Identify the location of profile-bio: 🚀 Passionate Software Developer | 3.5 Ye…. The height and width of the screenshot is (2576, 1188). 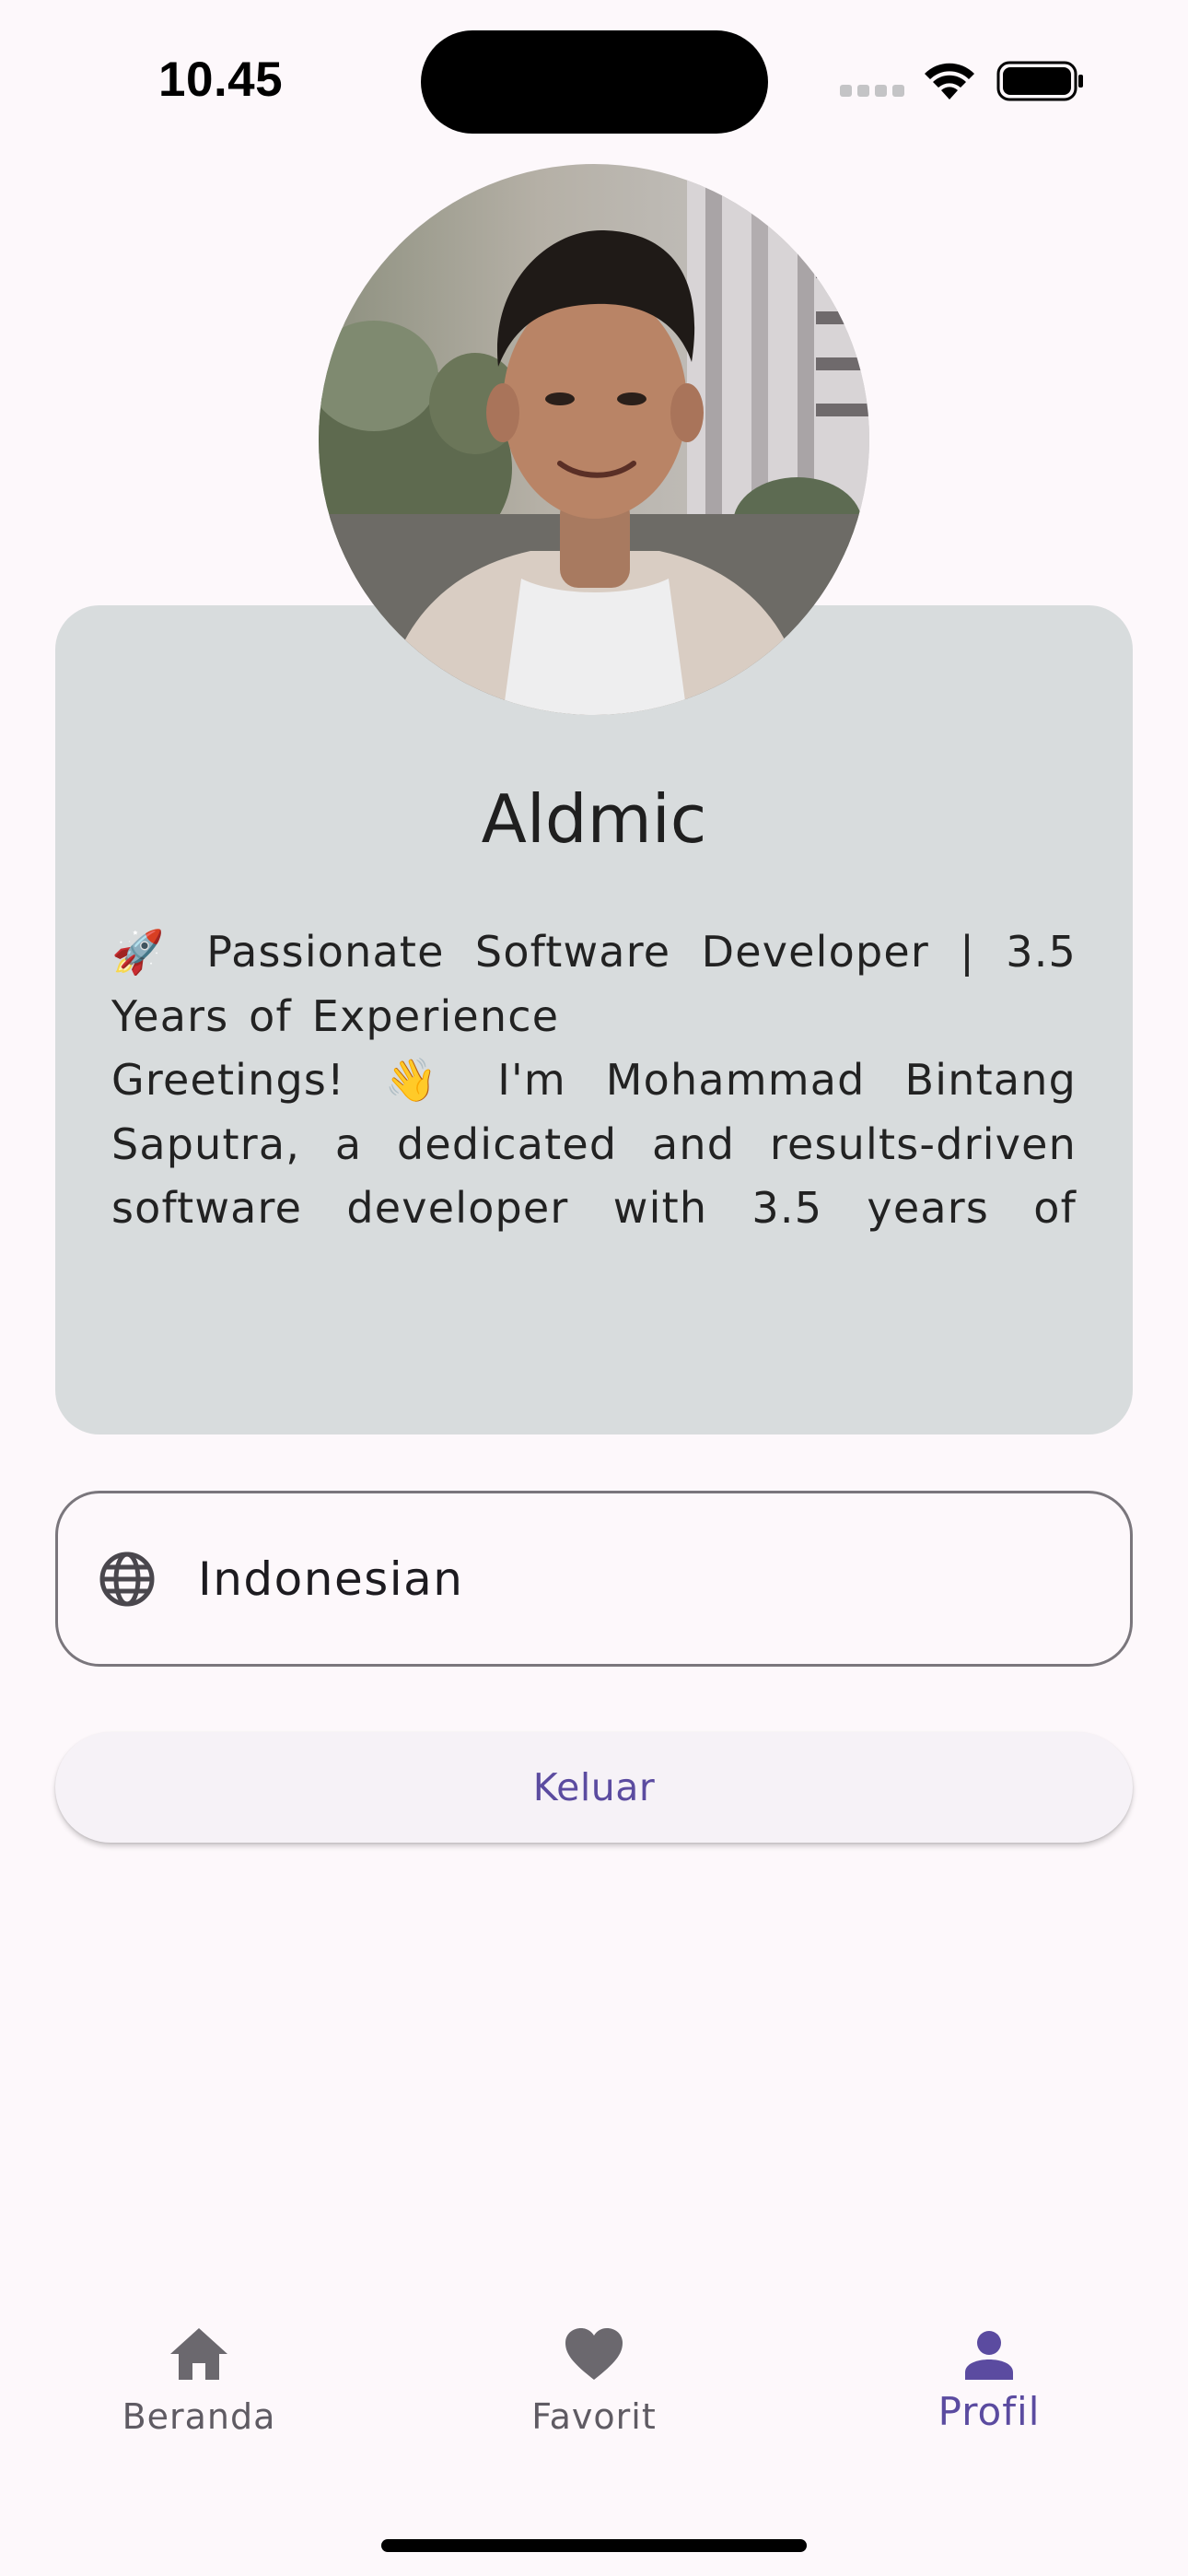
(594, 1081).